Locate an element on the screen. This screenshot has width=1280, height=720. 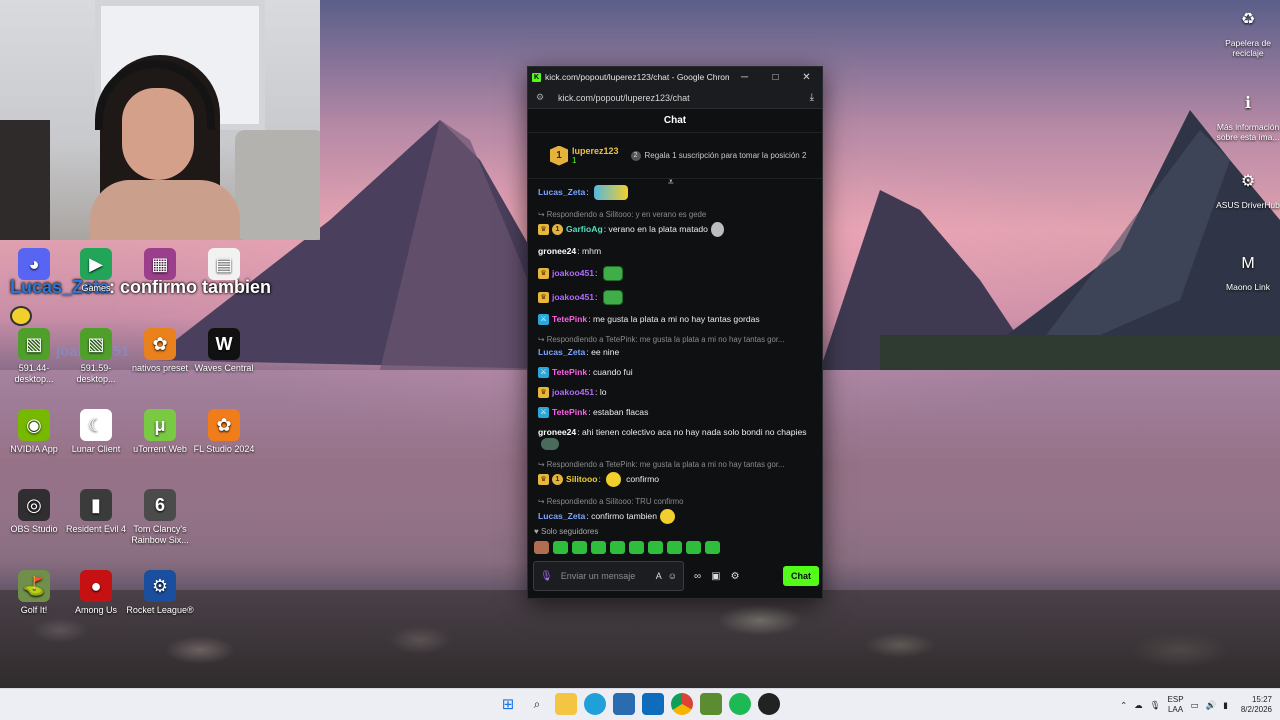
chat-message: gronee24: mhm is located at coordinates (675, 251).